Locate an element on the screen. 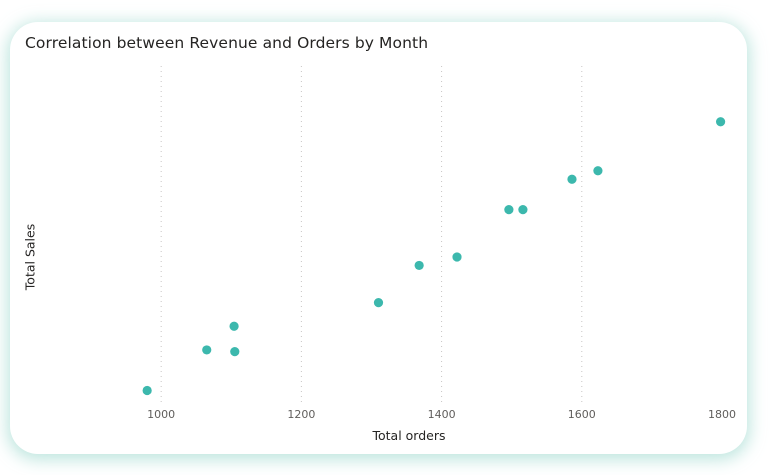 Image resolution: width=776 pixels, height=475 pixels. x-tick-label: 1800 is located at coordinates (722, 414).